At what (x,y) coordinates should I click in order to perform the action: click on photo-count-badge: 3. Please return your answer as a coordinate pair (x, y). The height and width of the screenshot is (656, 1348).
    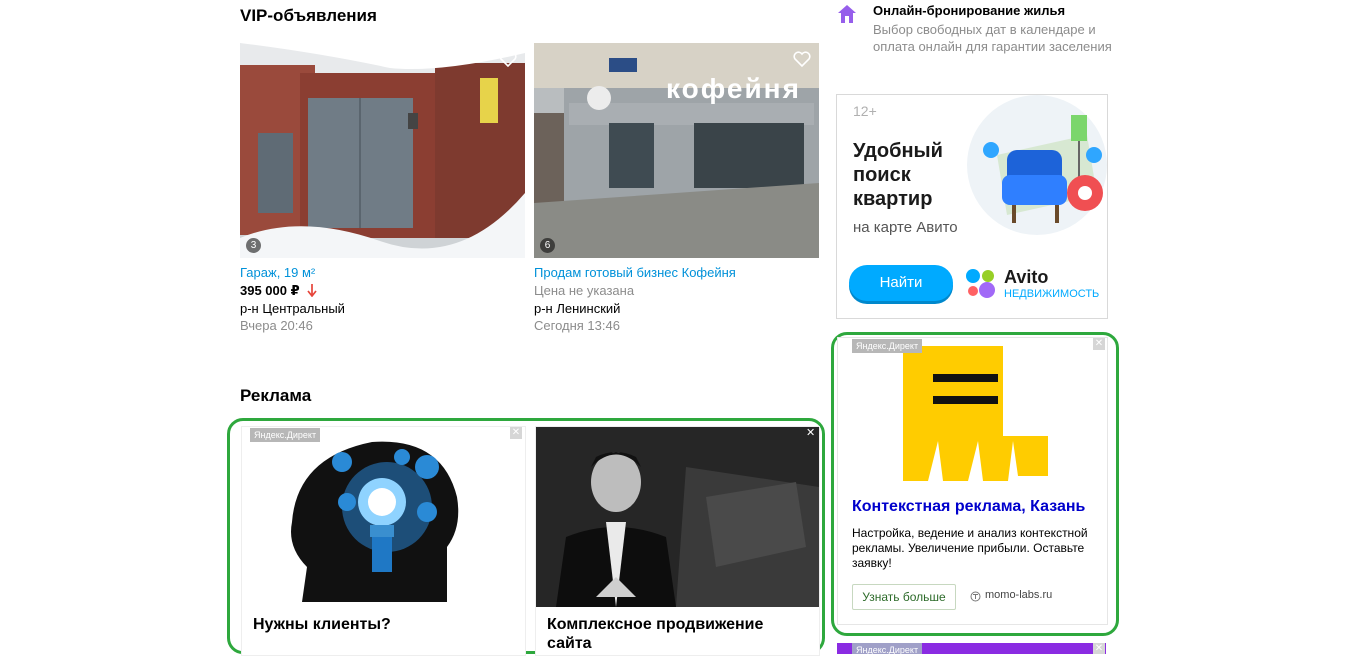
    Looking at the image, I should click on (253, 245).